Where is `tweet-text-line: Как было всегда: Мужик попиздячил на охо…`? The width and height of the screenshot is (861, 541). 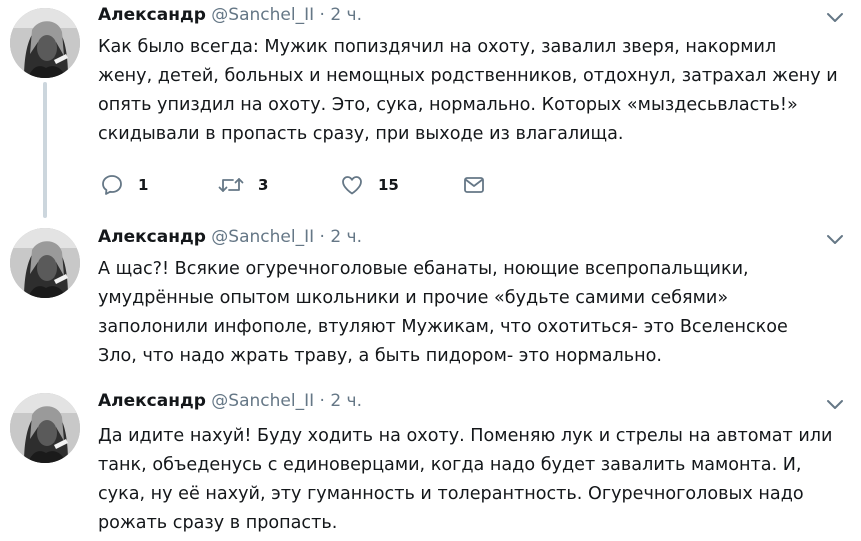 tweet-text-line: Как было всегда: Мужик попиздячил на охо… is located at coordinates (437, 47).